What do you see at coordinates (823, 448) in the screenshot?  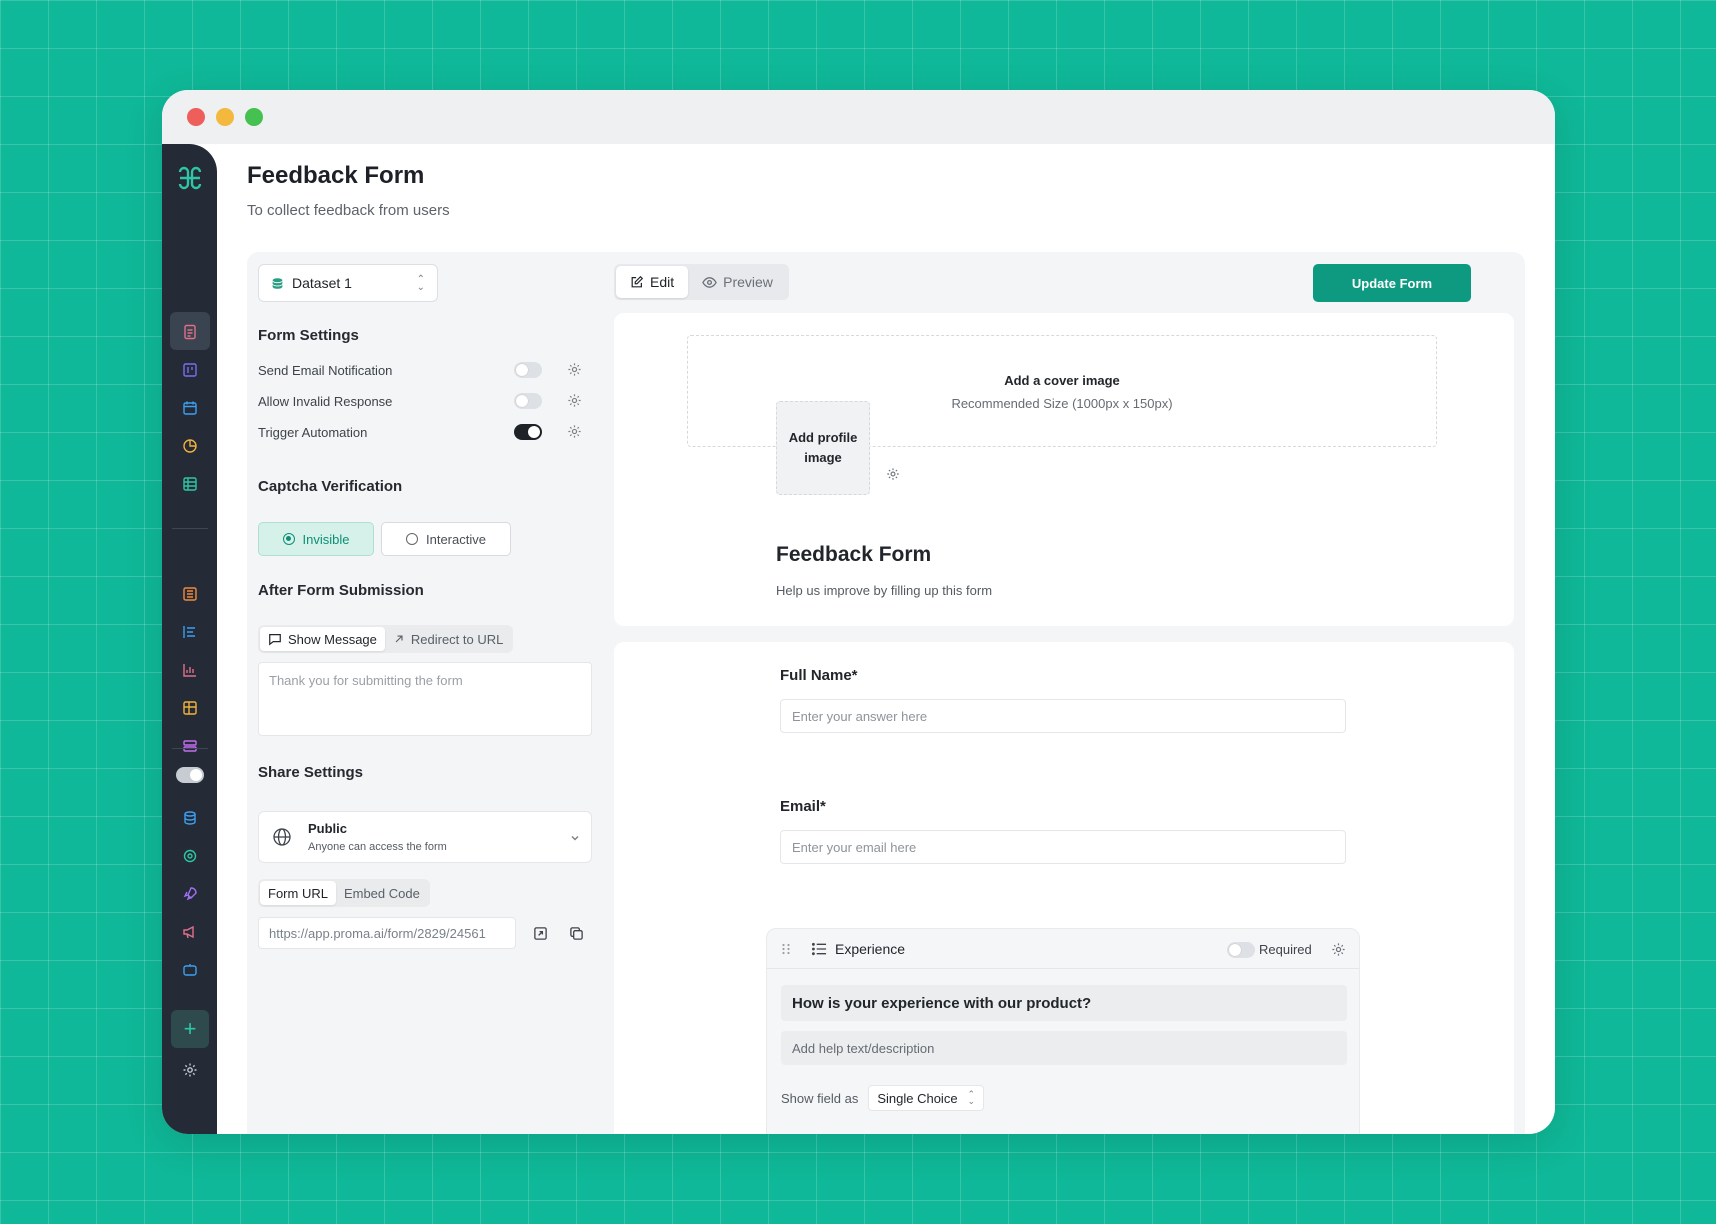 I see `profile-image-dropzone: Add profile image` at bounding box center [823, 448].